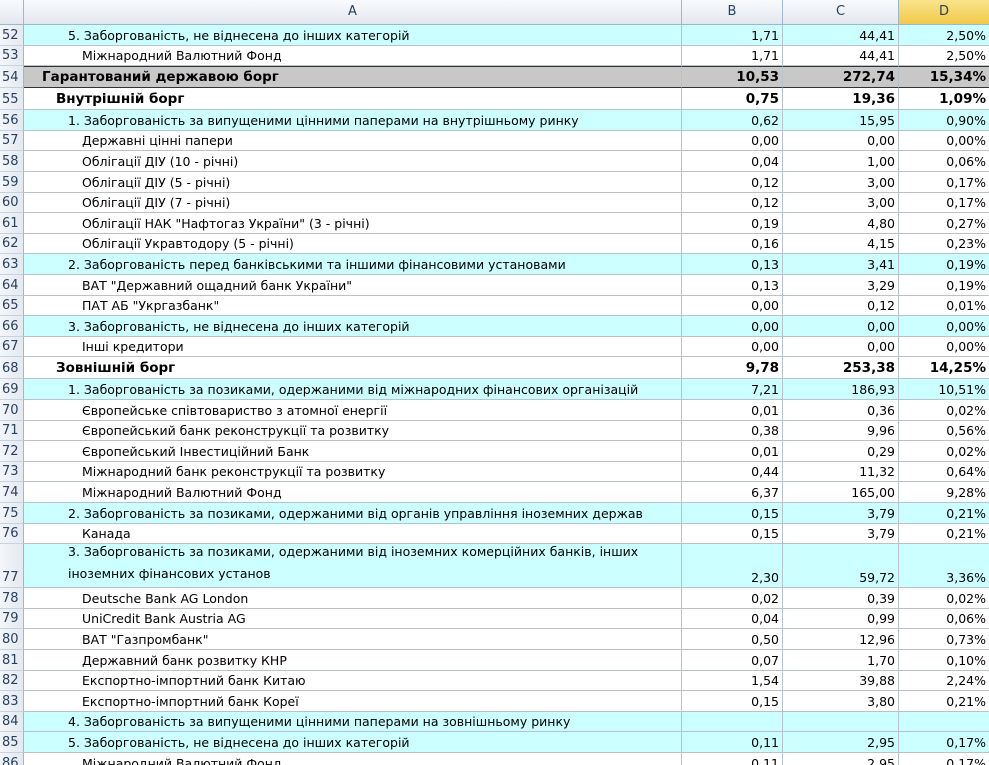  I want to click on cell-uah-bn: 253,38, so click(841, 368).